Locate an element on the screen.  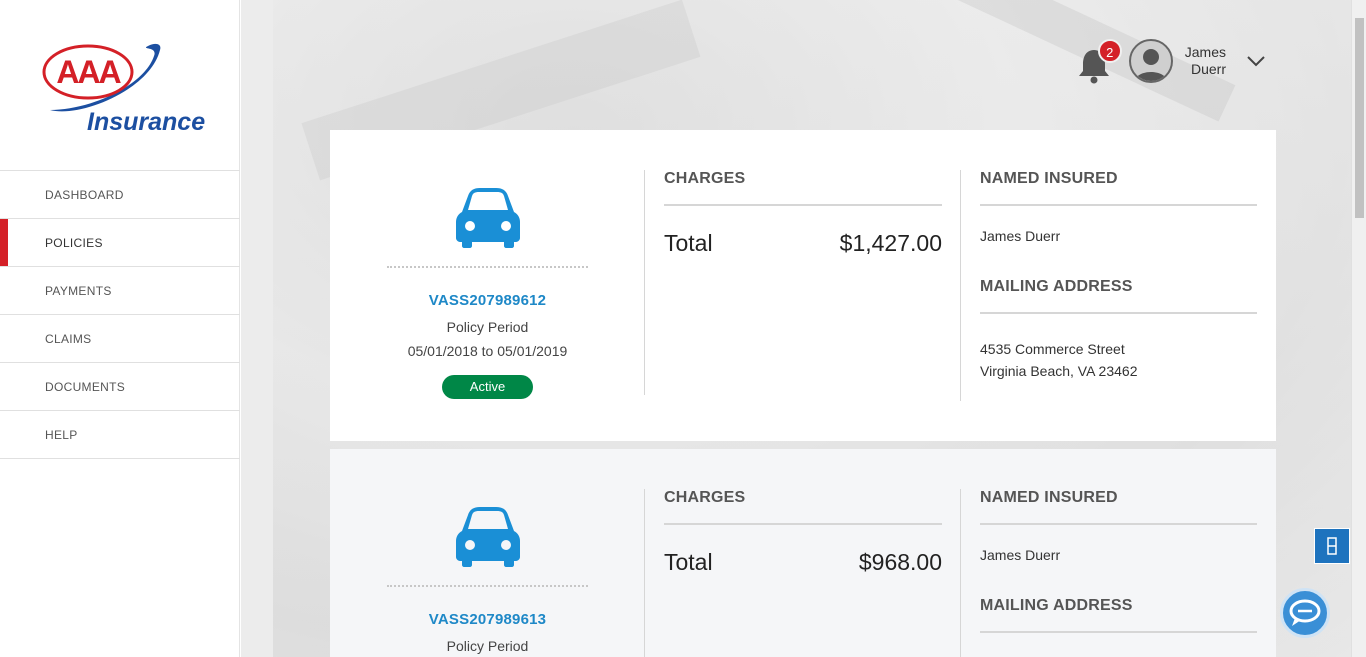
aaa-insurance-logo: AAA Insurance is located at coordinates (122, 88).